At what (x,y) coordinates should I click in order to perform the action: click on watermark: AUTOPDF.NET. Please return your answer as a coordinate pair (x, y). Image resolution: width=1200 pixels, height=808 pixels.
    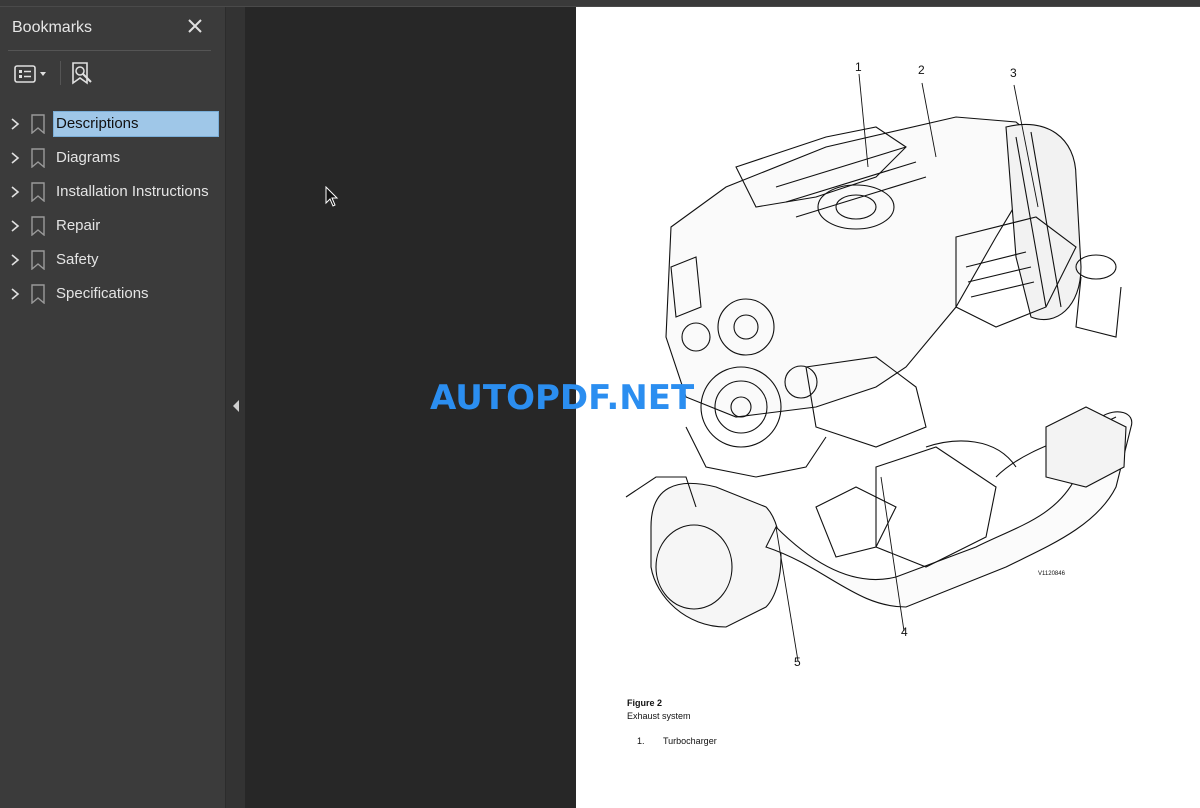
    Looking at the image, I should click on (562, 398).